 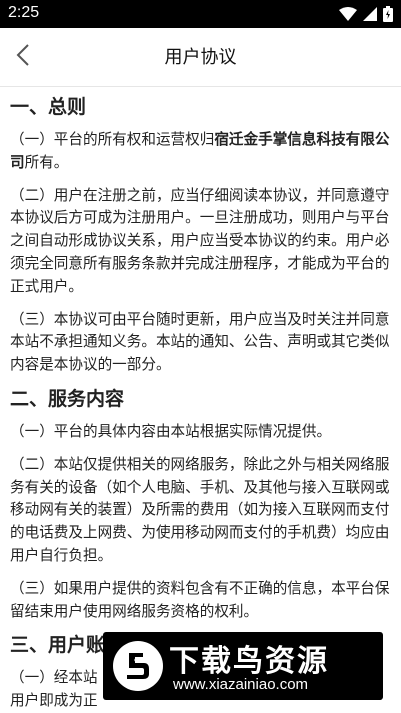 I want to click on section-service-clause-1: （一）平台的具体内容由本站根据实际情况提供。, so click(x=171, y=431).